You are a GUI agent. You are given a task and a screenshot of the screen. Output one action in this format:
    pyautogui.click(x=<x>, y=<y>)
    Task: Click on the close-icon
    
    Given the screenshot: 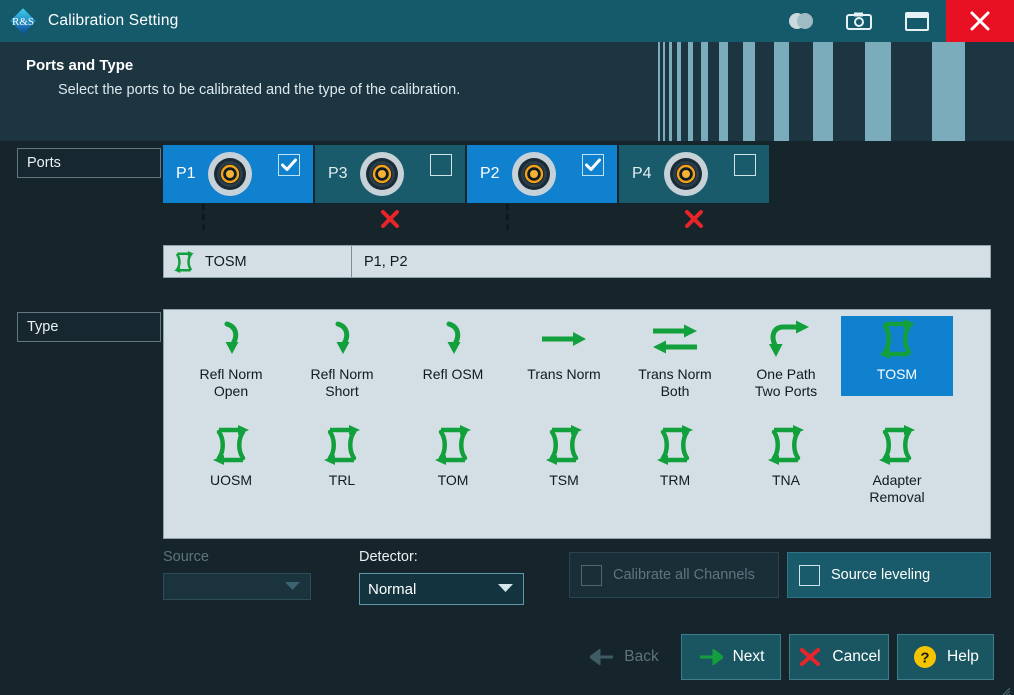 What is the action you would take?
    pyautogui.click(x=980, y=21)
    